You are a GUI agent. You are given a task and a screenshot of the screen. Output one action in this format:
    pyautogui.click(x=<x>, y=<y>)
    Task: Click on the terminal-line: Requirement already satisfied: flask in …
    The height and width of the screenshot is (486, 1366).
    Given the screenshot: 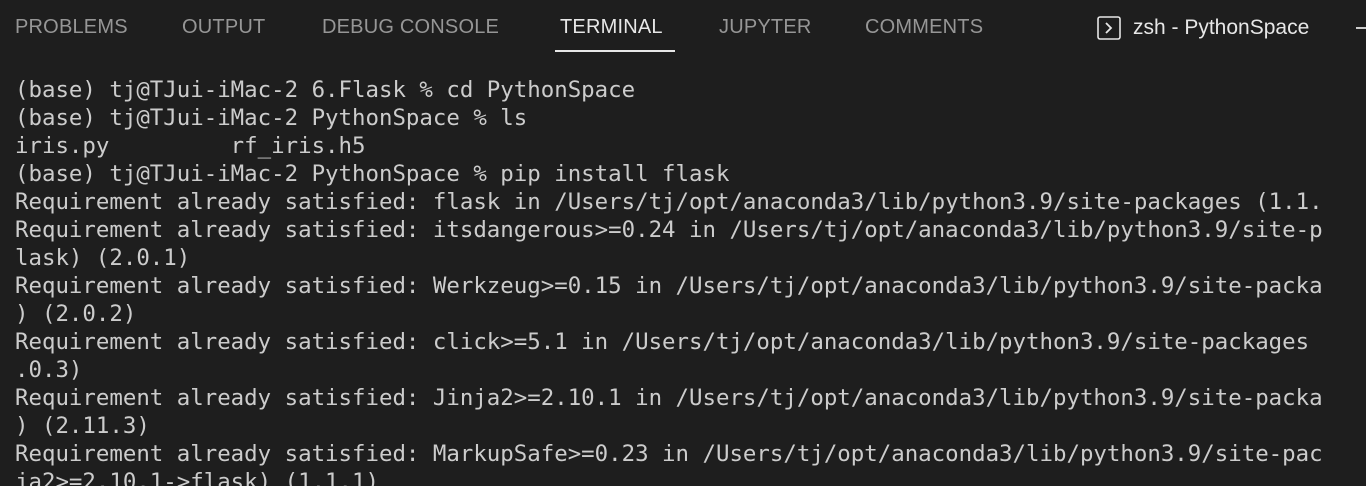 What is the action you would take?
    pyautogui.click(x=669, y=202)
    